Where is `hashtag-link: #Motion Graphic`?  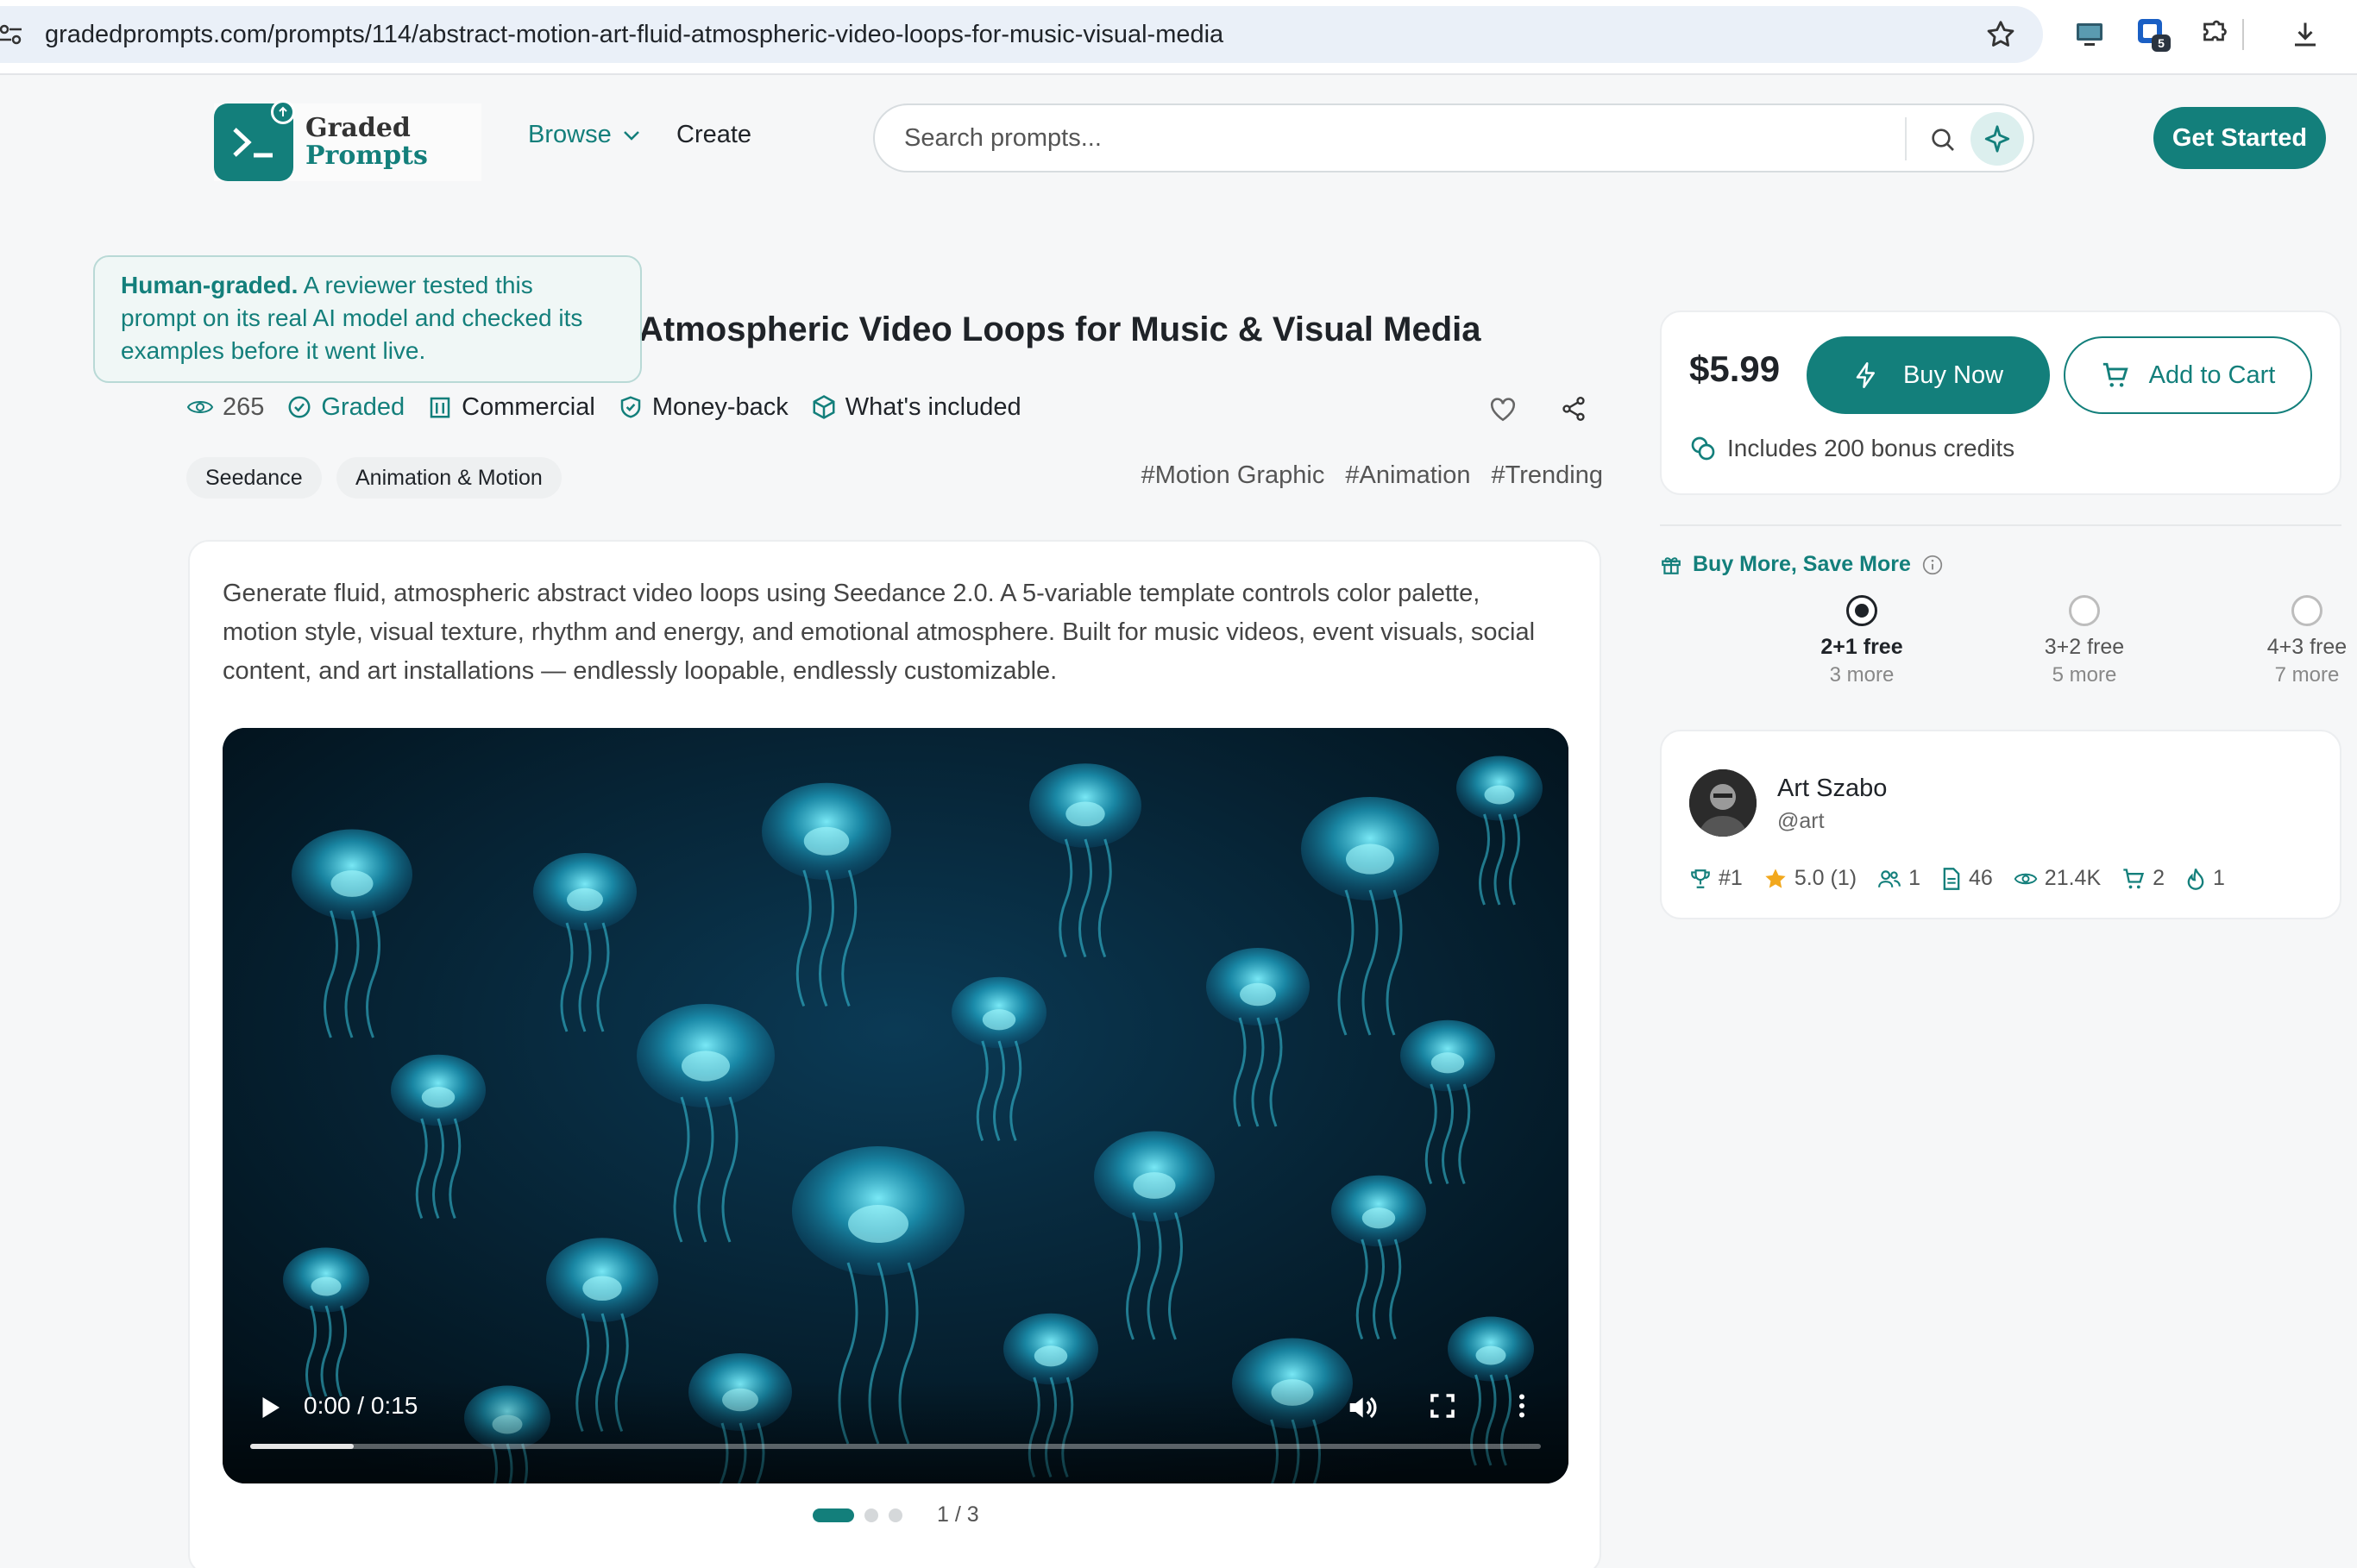 hashtag-link: #Motion Graphic is located at coordinates (1233, 475).